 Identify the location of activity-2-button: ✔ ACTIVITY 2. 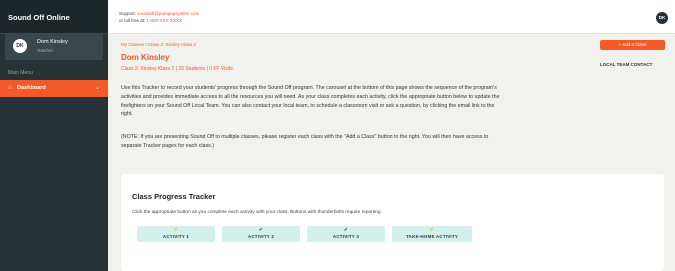
(261, 234).